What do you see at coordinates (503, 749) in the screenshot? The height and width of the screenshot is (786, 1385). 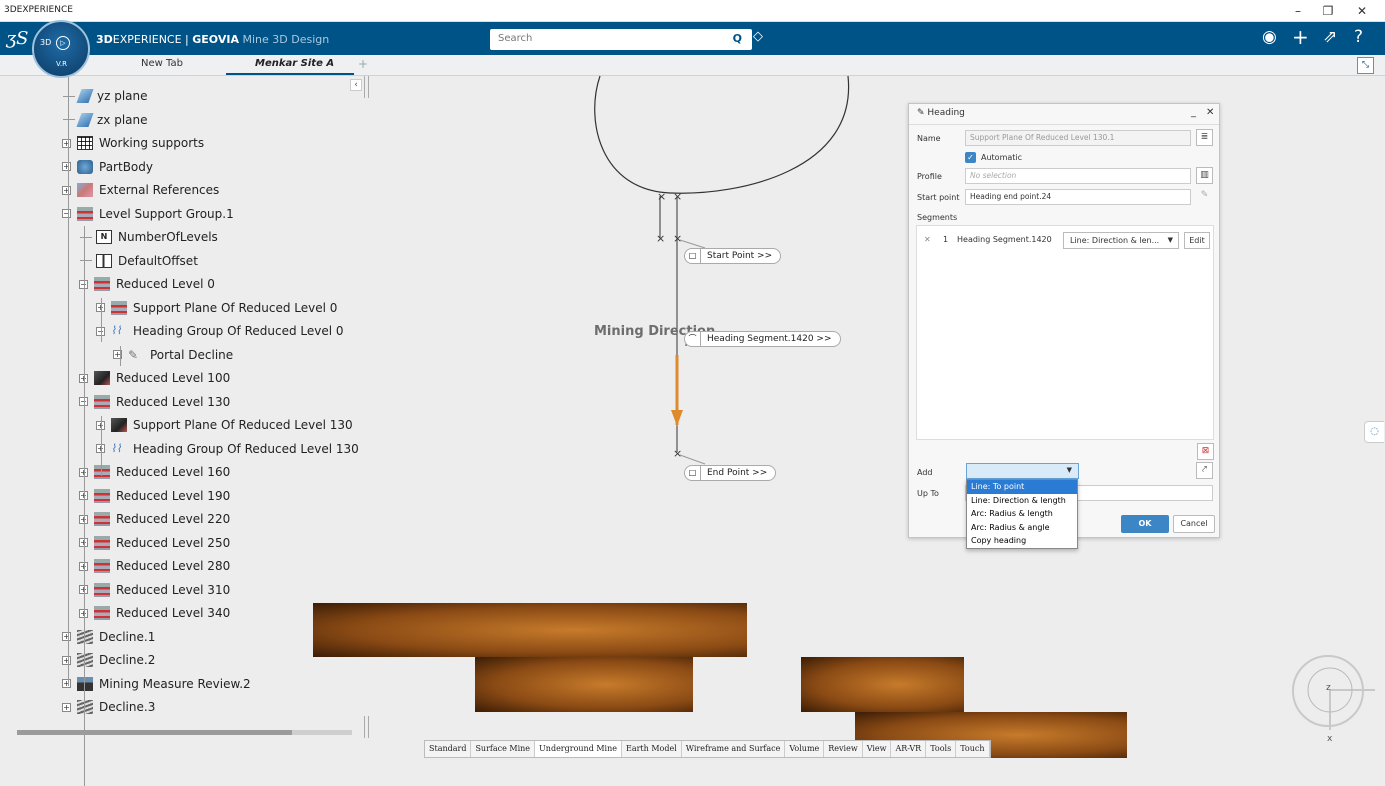 I see `action-tab: Surface Mine` at bounding box center [503, 749].